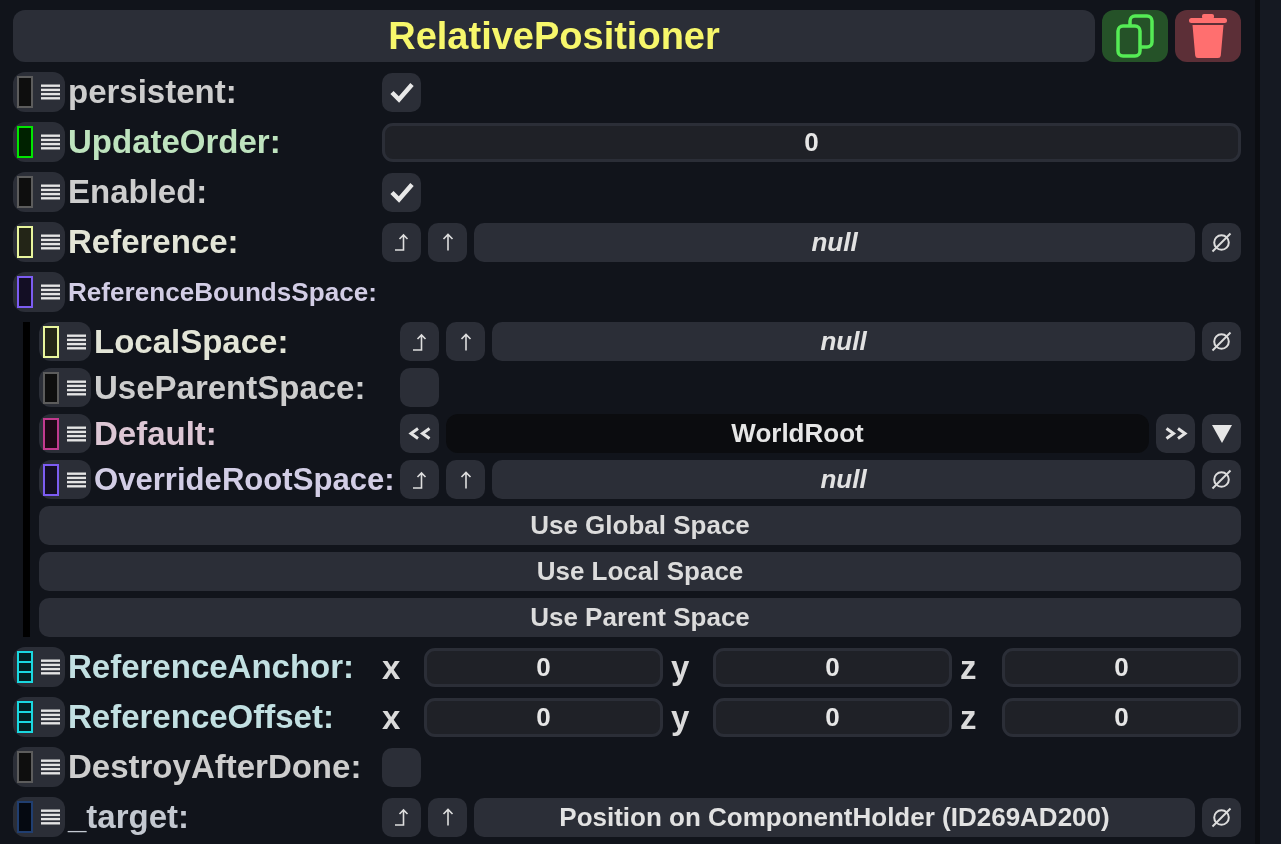  Describe the element at coordinates (211, 667) in the screenshot. I see `field-label: ReferenceAnchor:` at that location.